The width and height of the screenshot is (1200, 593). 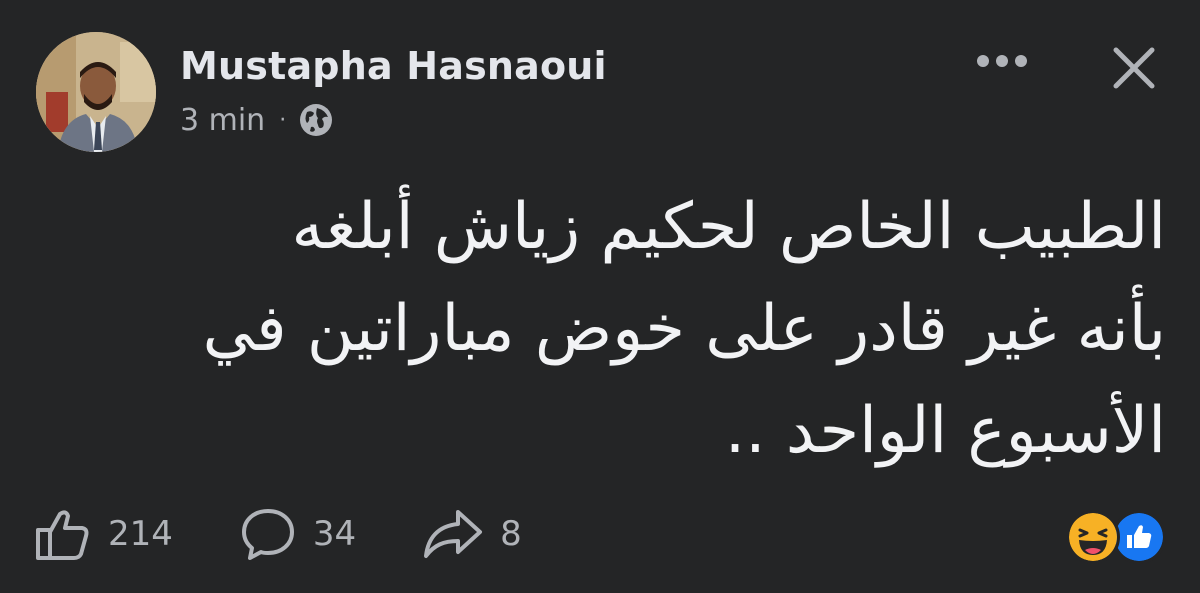 I want to click on more-icon, so click(x=1002, y=61).